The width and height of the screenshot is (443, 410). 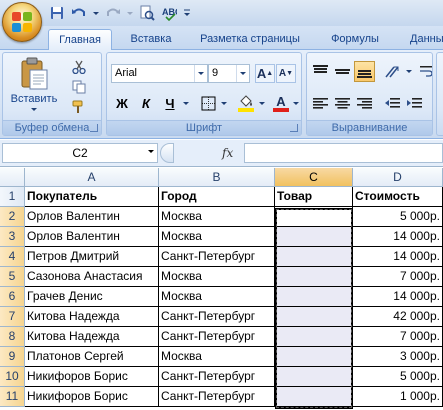 I want to click on table-cell: 42 000р., so click(x=398, y=317).